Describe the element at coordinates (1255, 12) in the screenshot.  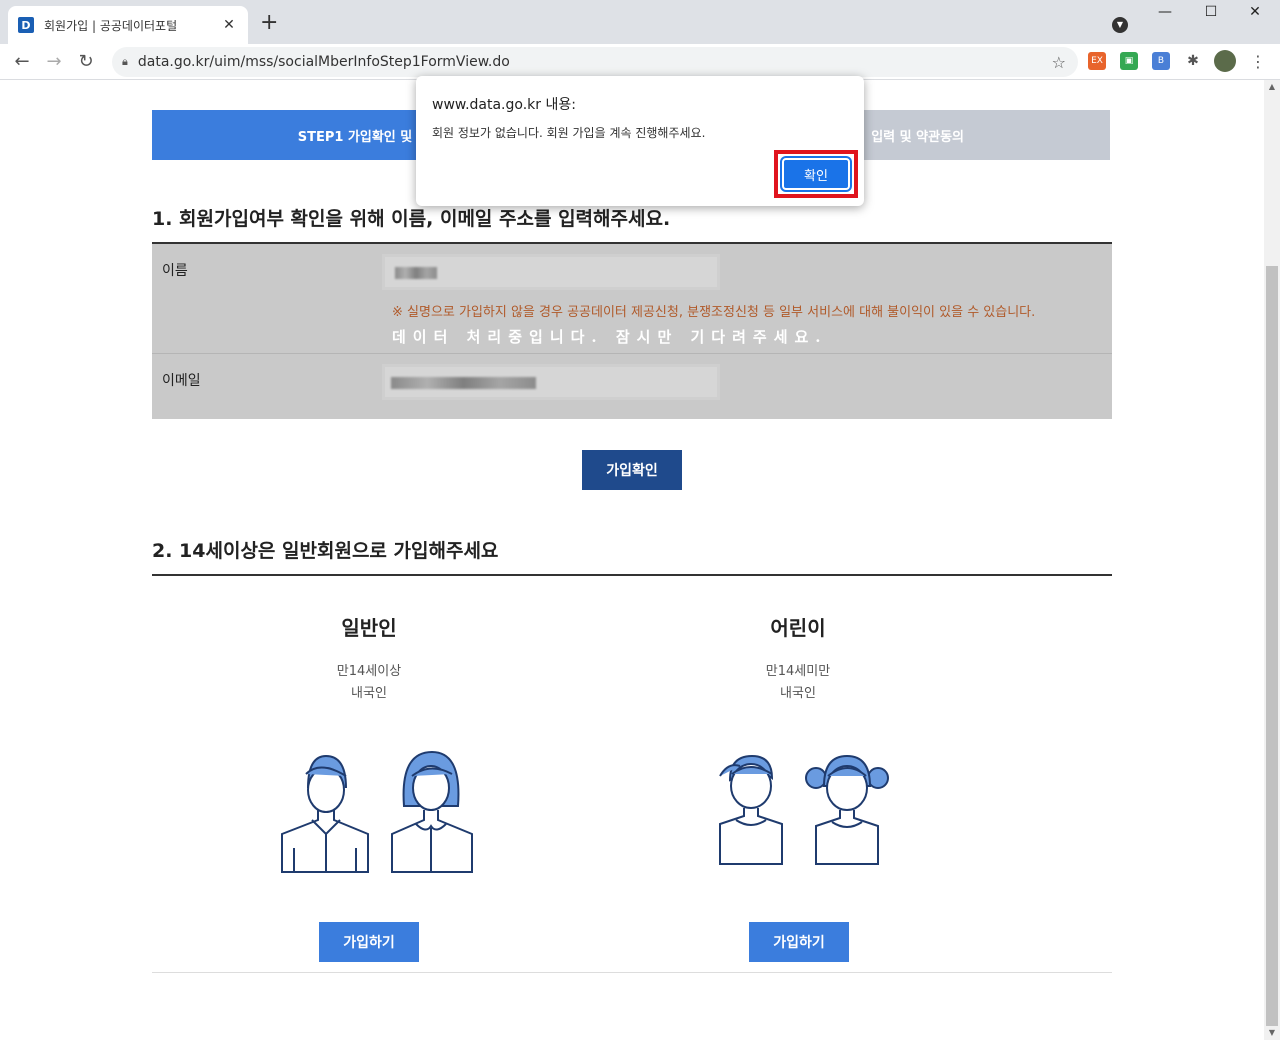
I see `close-window-button: ✕` at that location.